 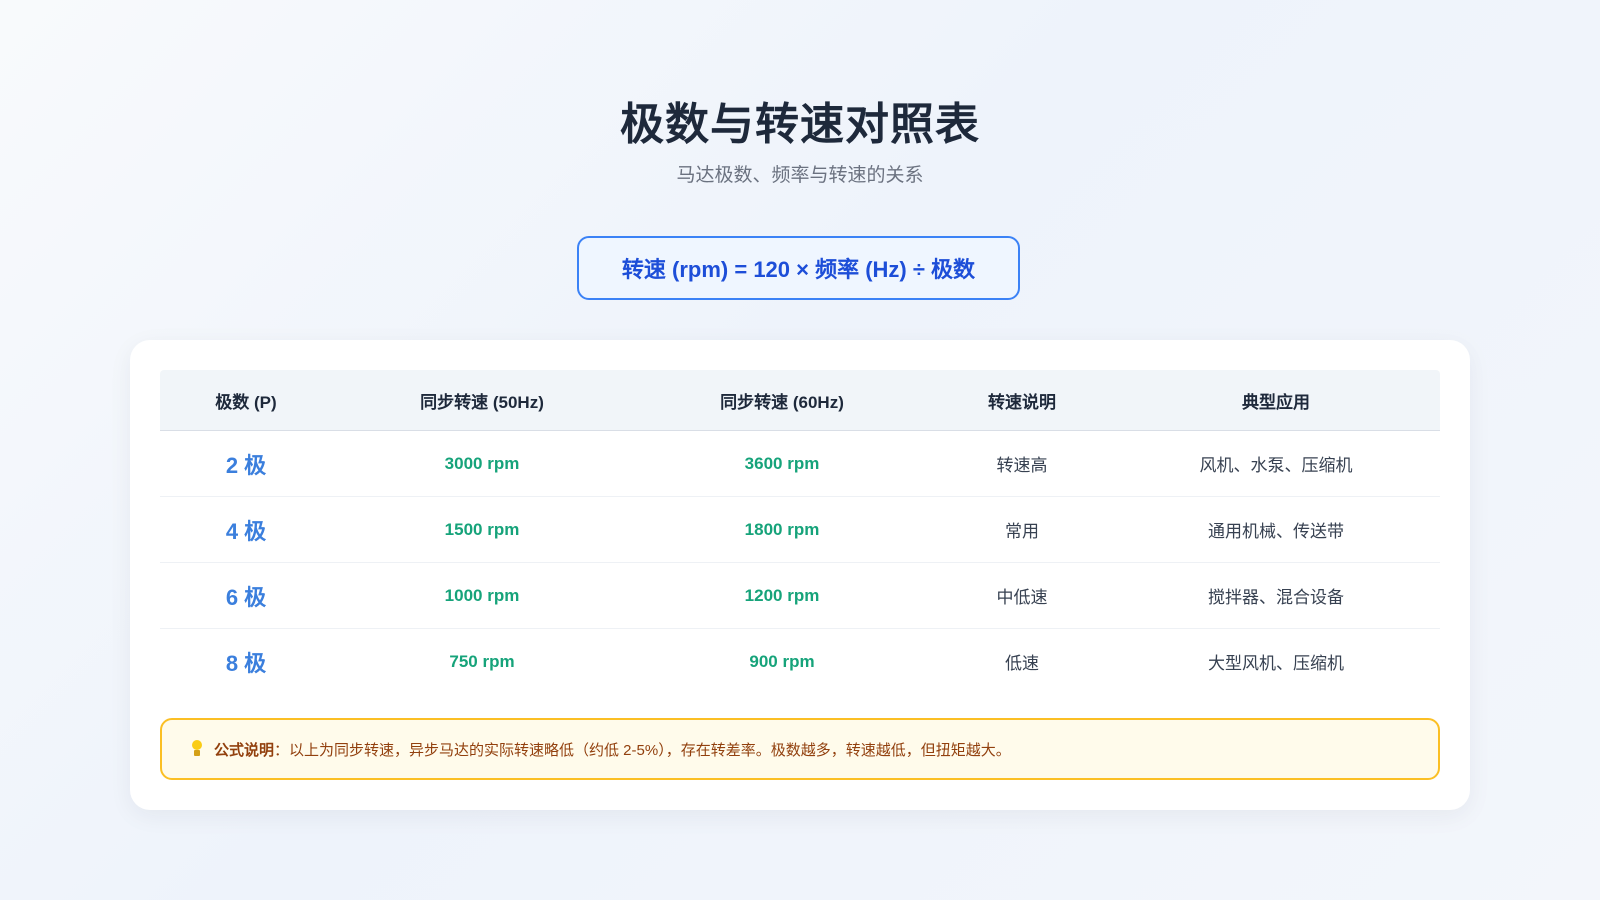 I want to click on table-row: 2 极 3000 rpm 3600 rpm 转速高 风机、水泵、压缩机, so click(x=800, y=464).